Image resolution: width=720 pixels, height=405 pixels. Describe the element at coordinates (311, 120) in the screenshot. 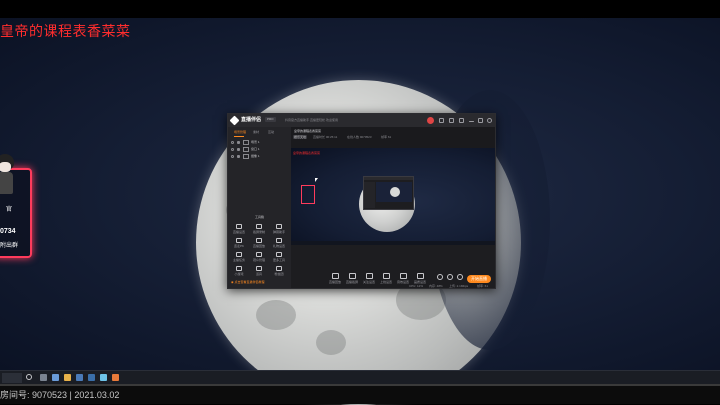

I see `notice-text: 抖音官方直播助手·直播更轻松·欢迎使用` at that location.